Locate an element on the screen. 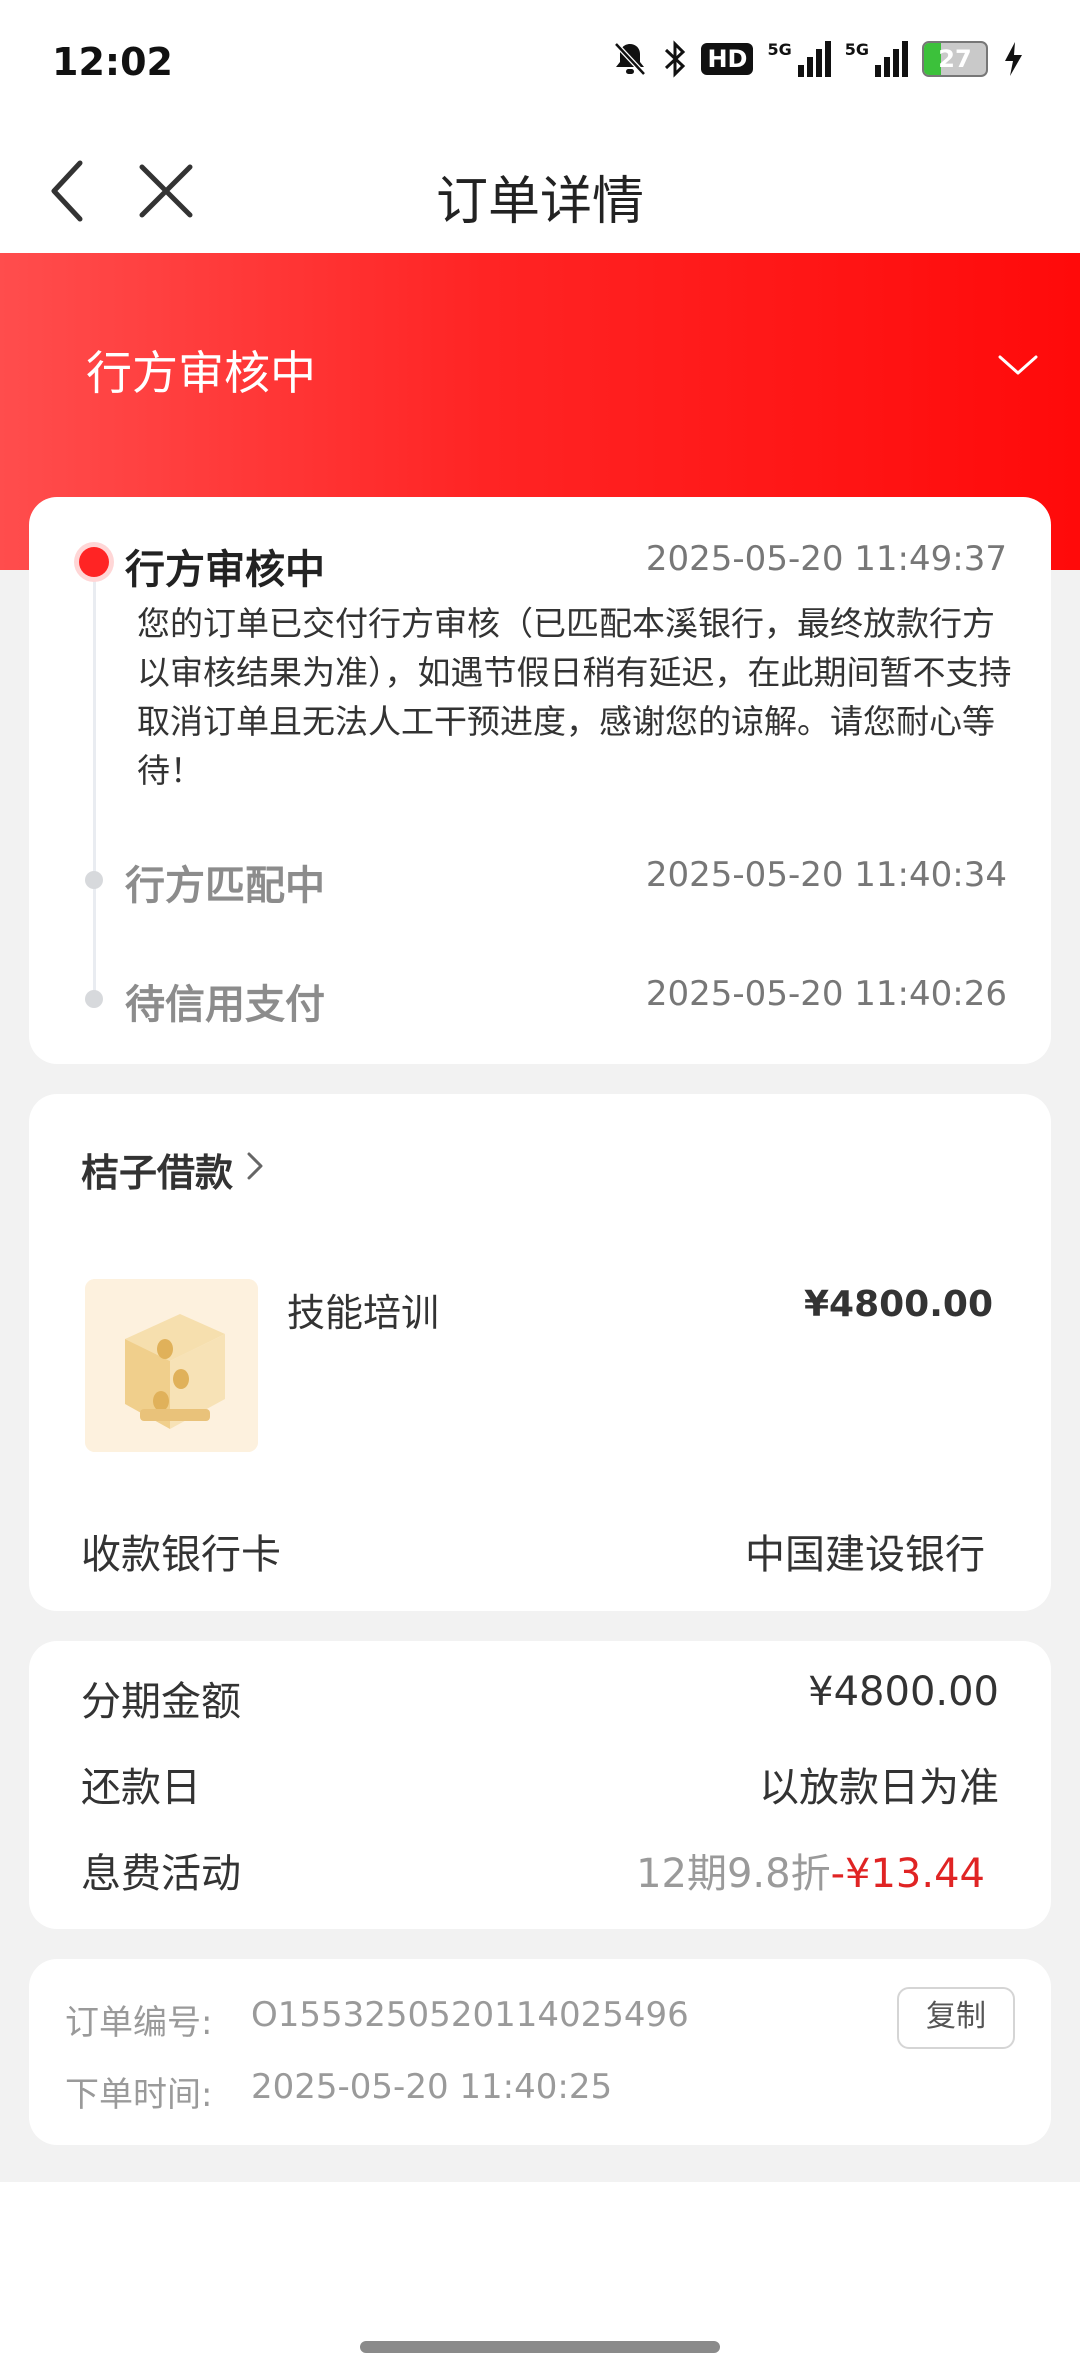 This screenshot has width=1080, height=2376. timeline-step-title: 行方匹配中 is located at coordinates (225, 886).